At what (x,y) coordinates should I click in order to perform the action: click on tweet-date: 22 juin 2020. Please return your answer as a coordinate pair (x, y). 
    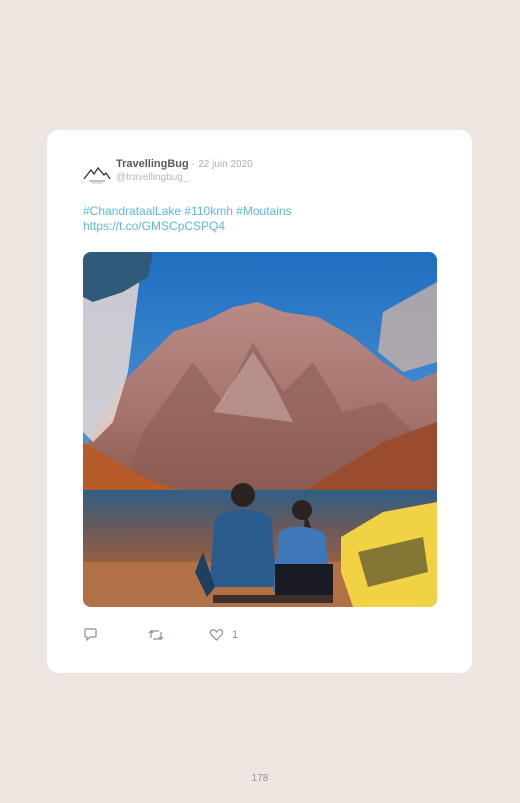
    Looking at the image, I should click on (225, 164).